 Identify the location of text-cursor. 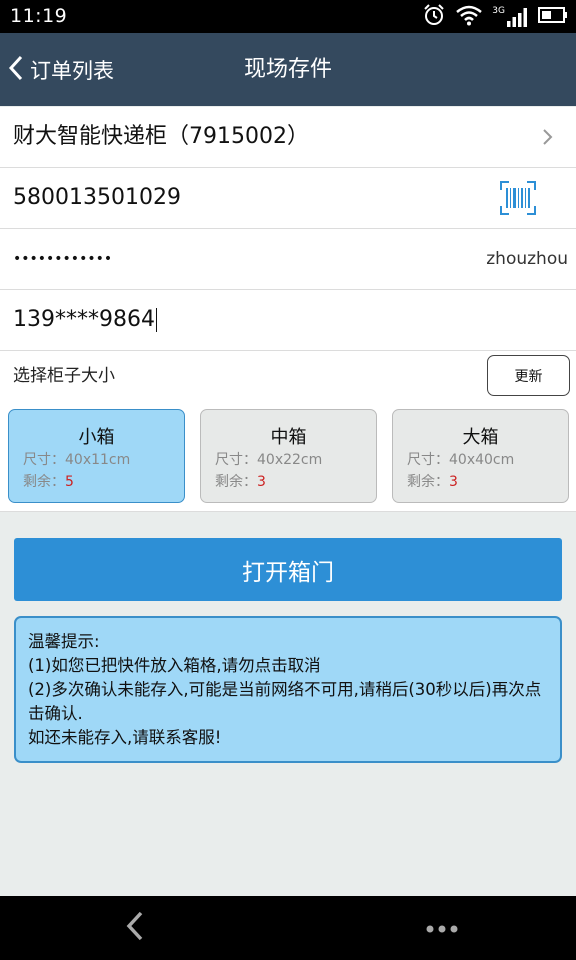
(156, 320).